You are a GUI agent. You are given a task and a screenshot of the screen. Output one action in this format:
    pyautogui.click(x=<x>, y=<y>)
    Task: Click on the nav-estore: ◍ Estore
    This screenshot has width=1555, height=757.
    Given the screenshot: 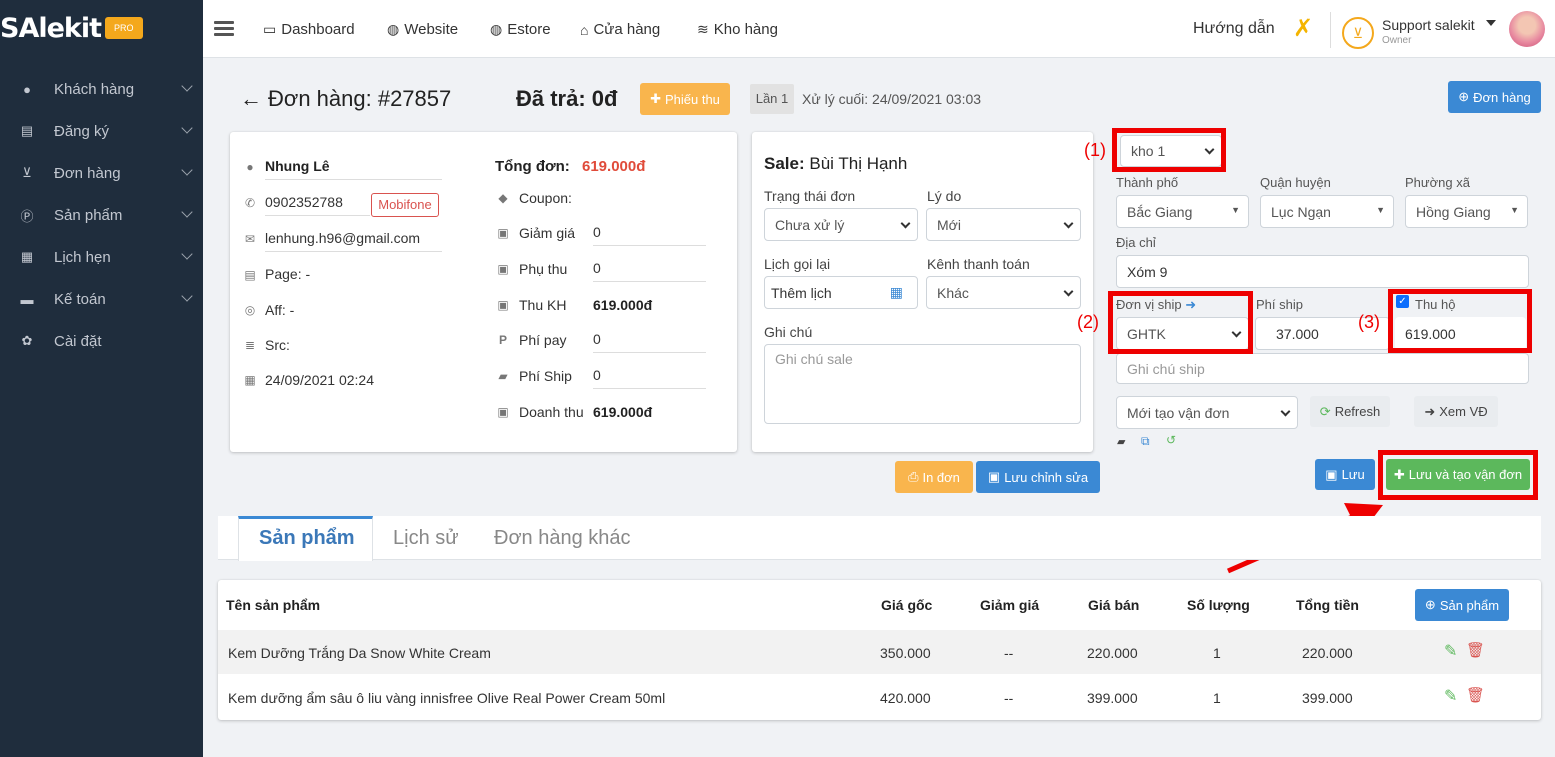 What is the action you would take?
    pyautogui.click(x=520, y=29)
    